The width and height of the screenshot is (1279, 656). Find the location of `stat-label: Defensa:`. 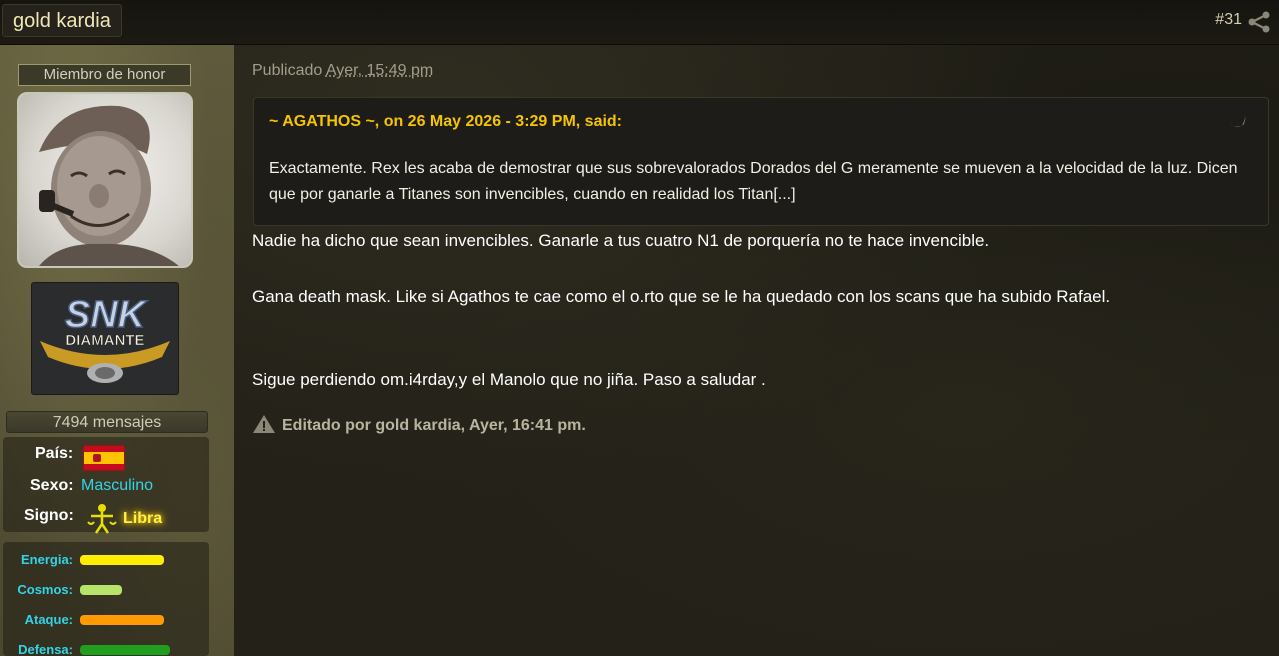

stat-label: Defensa: is located at coordinates (45, 649).